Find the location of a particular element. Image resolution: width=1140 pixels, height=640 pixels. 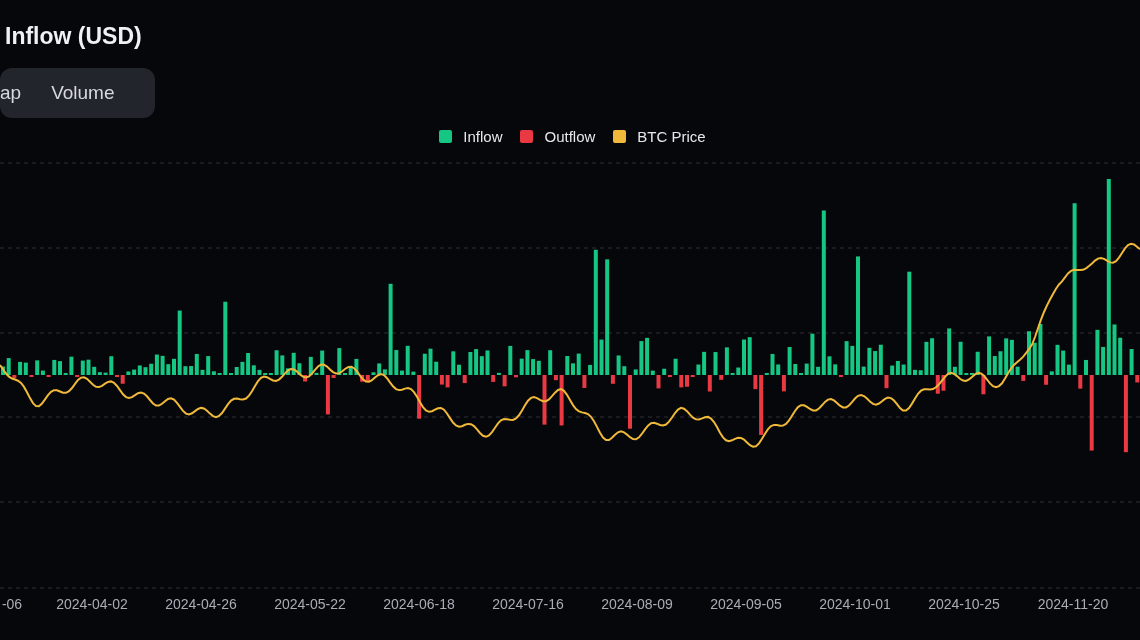

tab: ap is located at coordinates (18, 93).